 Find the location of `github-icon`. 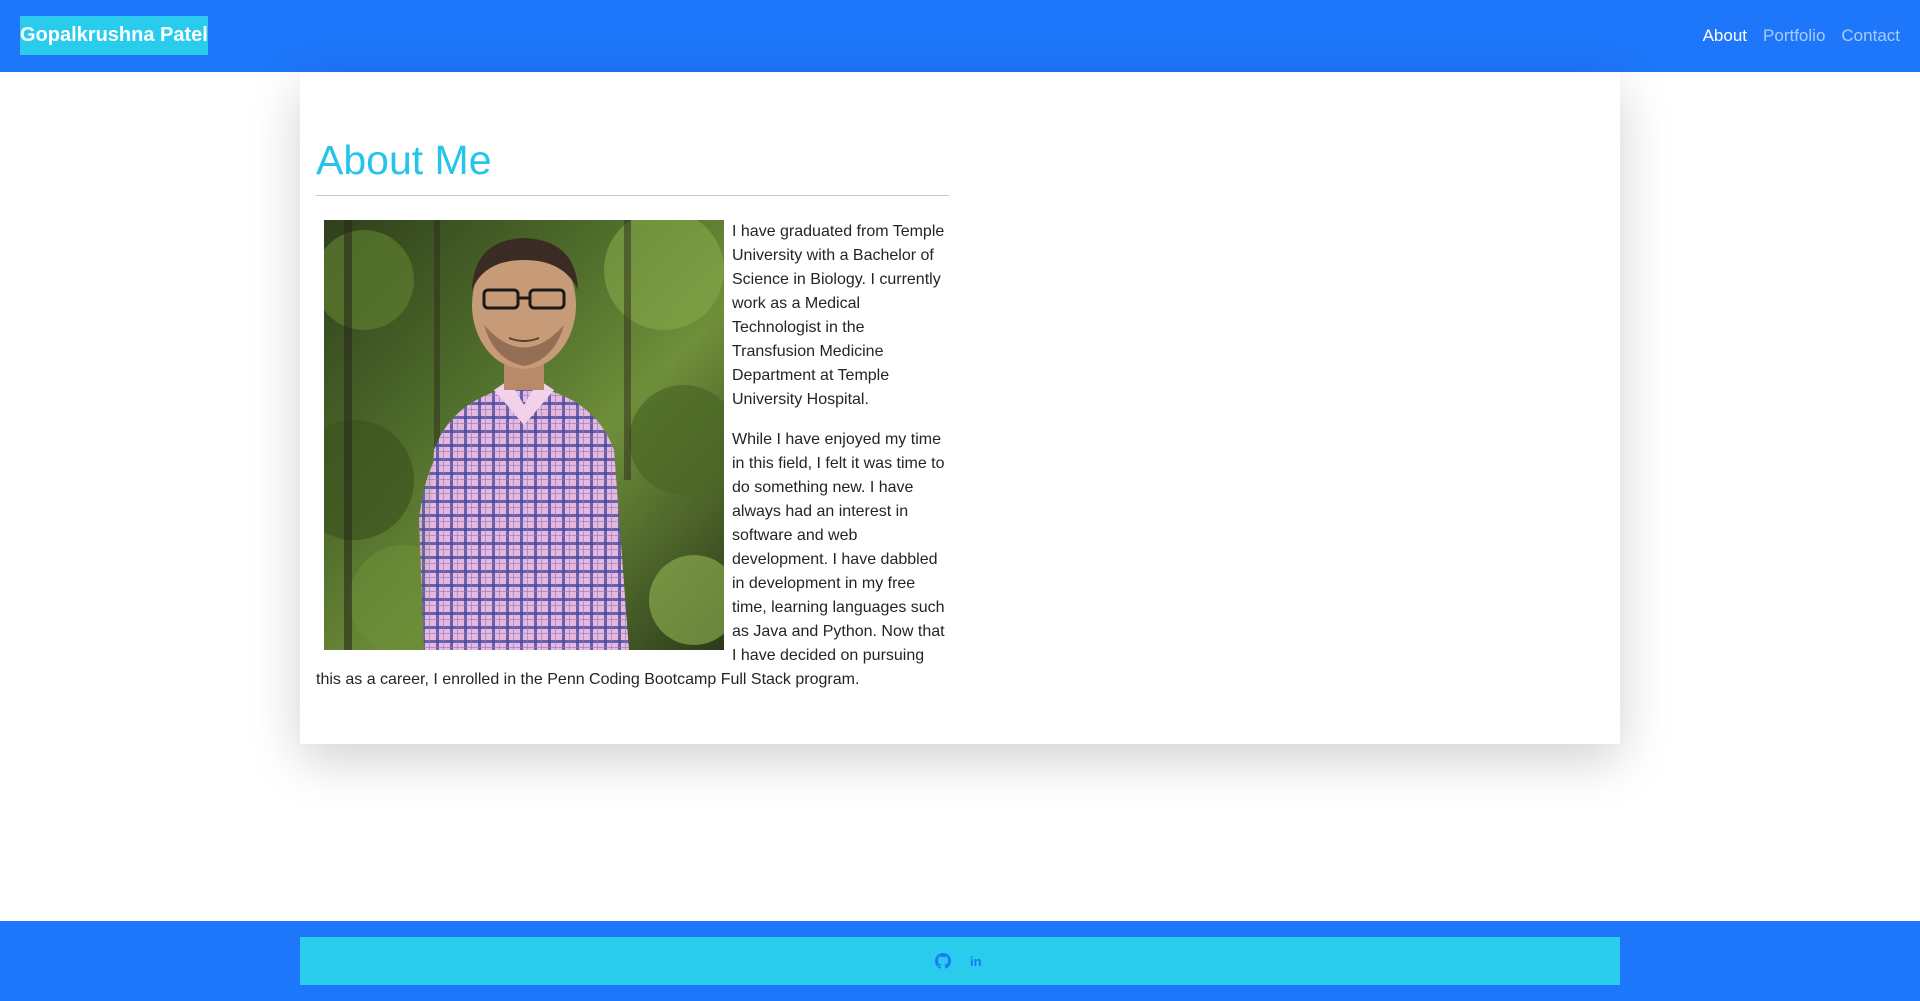

github-icon is located at coordinates (943, 961).